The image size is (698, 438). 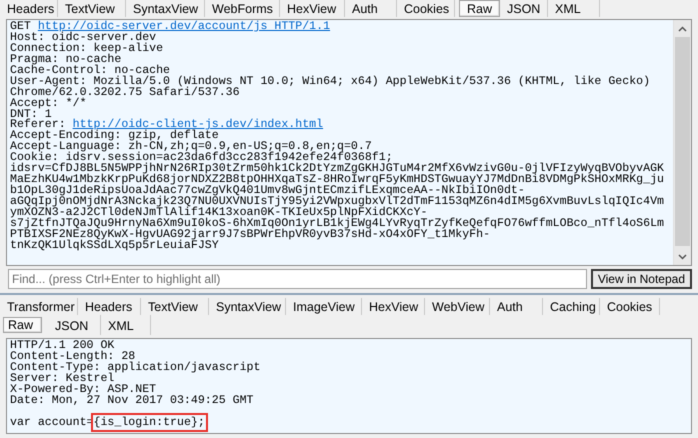 I want to click on scrollbar, so click(x=682, y=142).